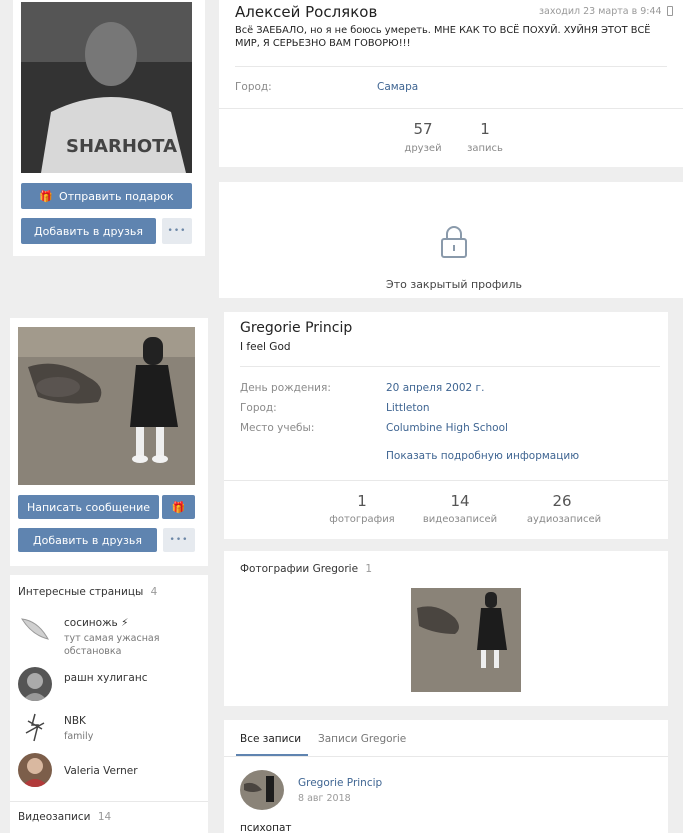  I want to click on closed-profile-text: Это закрытый профиль, so click(454, 284).